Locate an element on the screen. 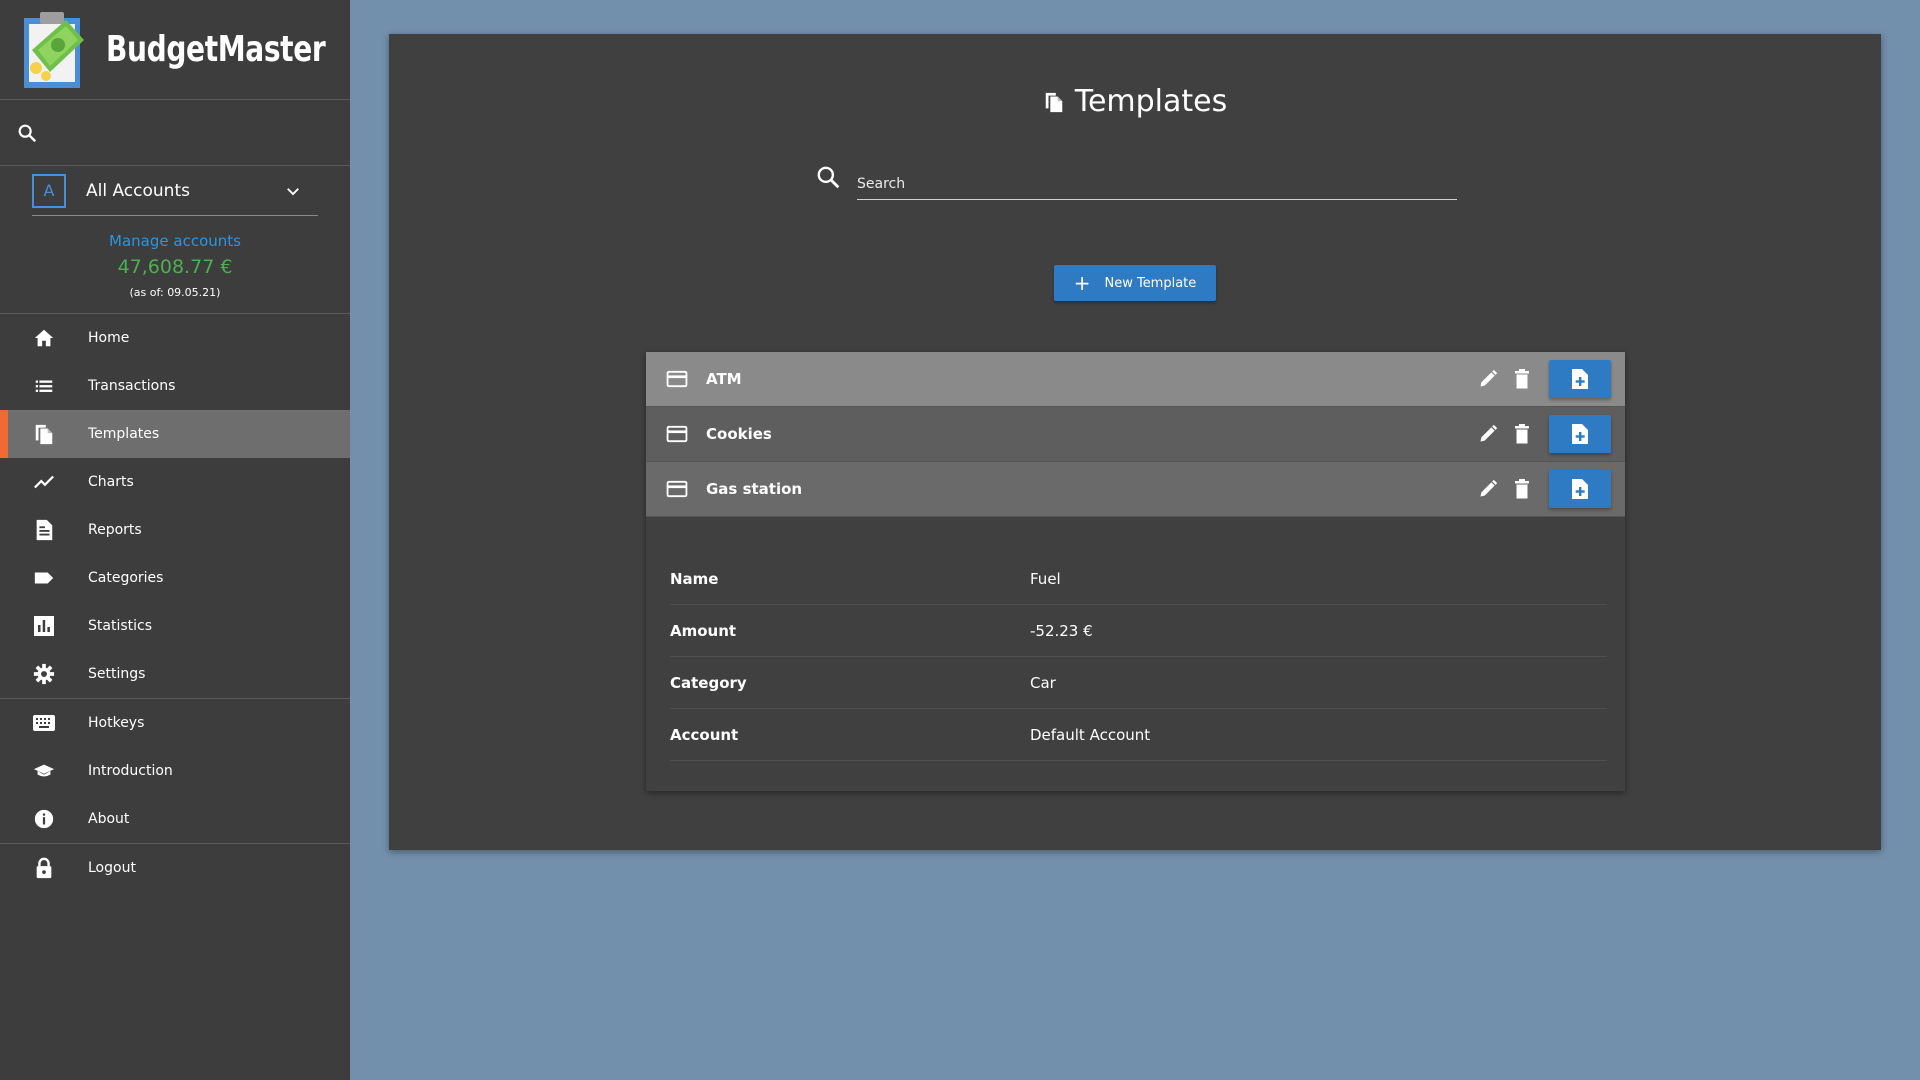  template-row: Gas station is located at coordinates (1135, 489).